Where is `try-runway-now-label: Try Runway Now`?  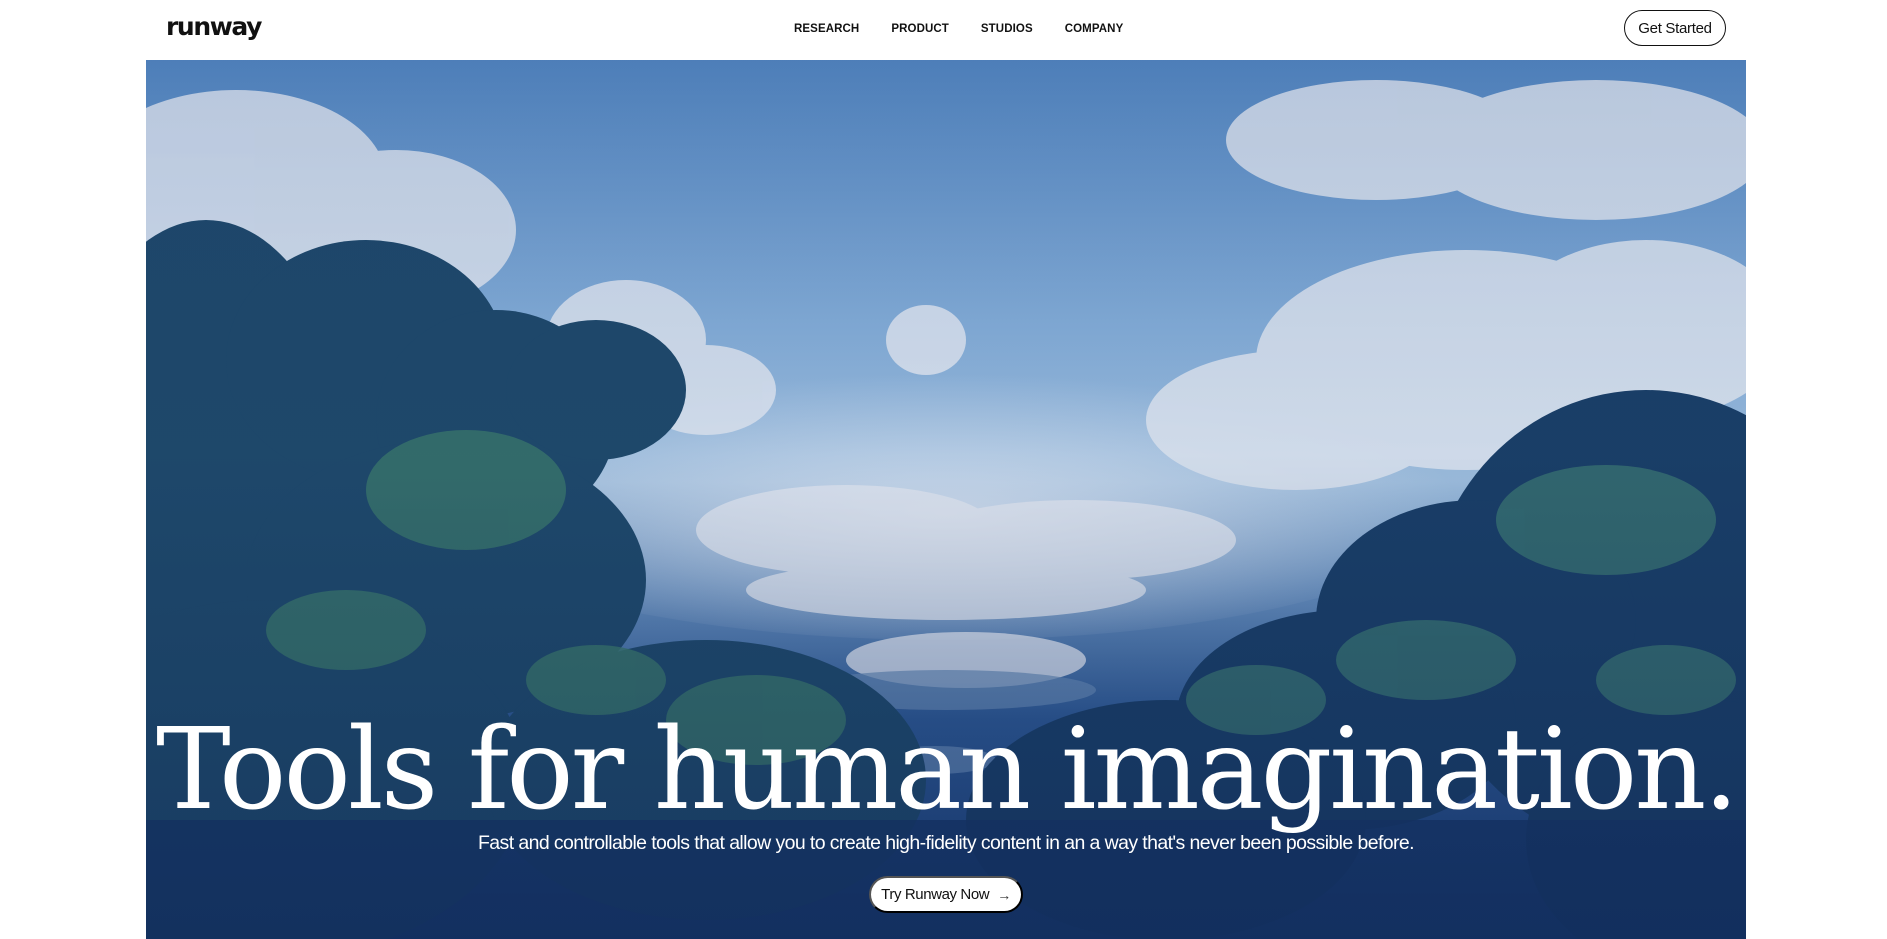 try-runway-now-label: Try Runway Now is located at coordinates (935, 894).